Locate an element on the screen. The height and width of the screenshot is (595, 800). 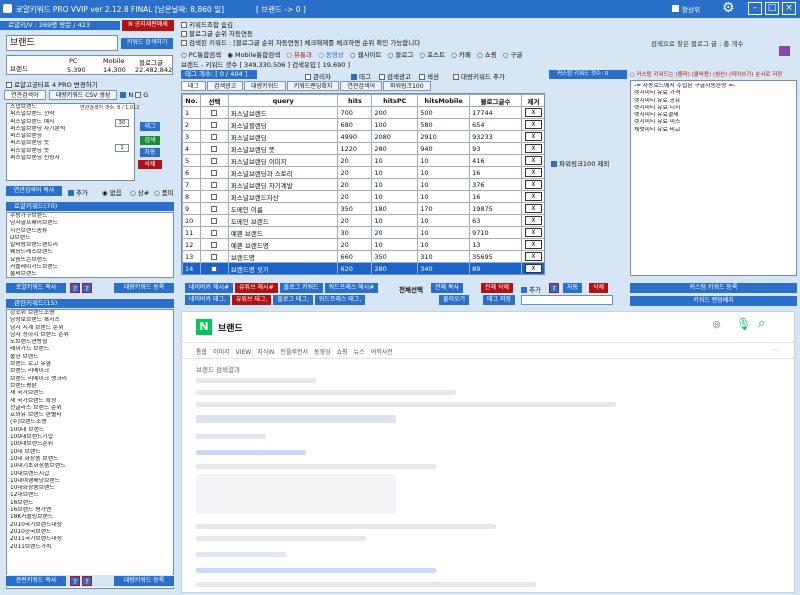
close-button: × is located at coordinates (789, 8).